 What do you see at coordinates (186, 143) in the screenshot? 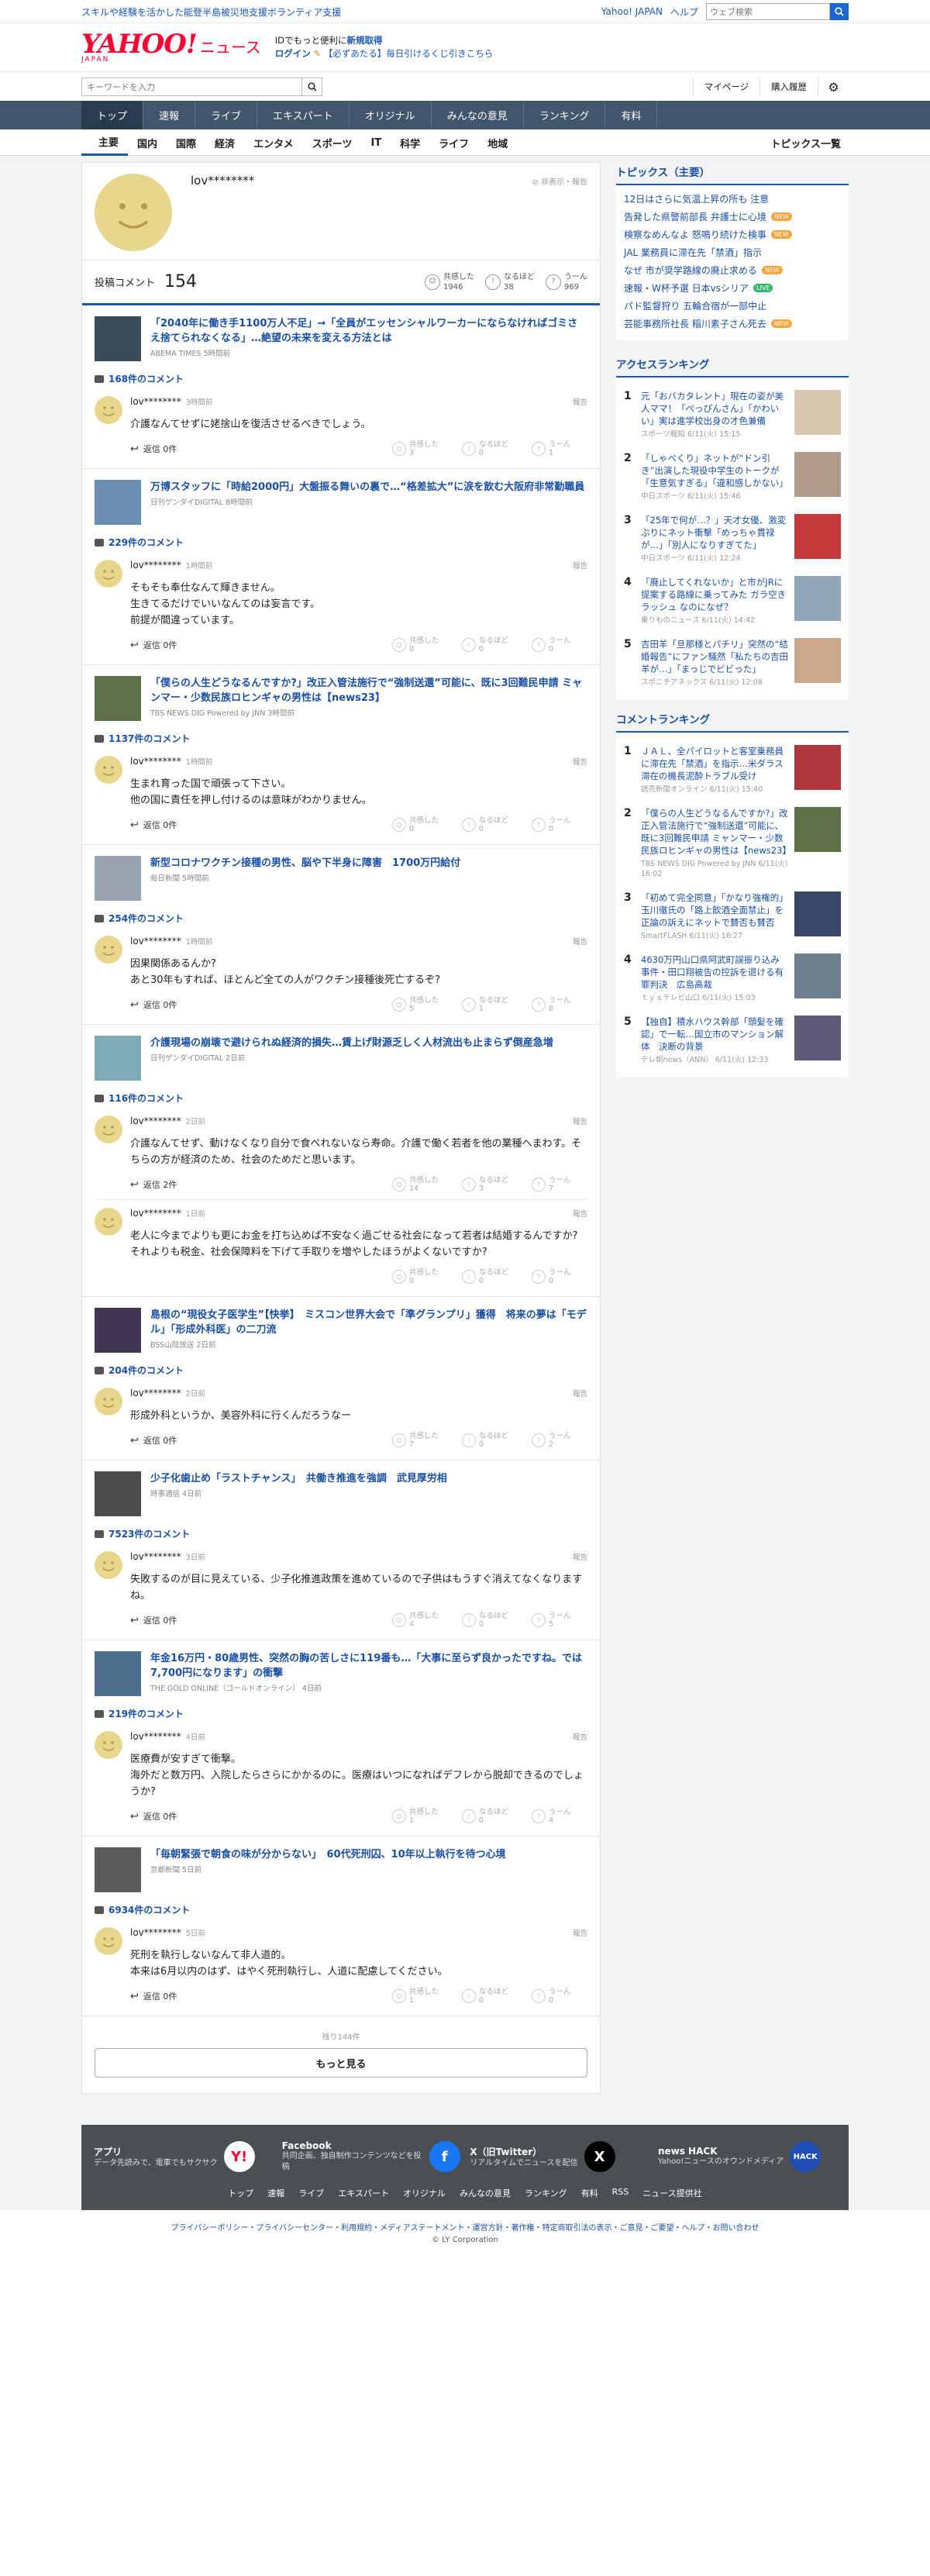
I see `category-tab: 国際` at bounding box center [186, 143].